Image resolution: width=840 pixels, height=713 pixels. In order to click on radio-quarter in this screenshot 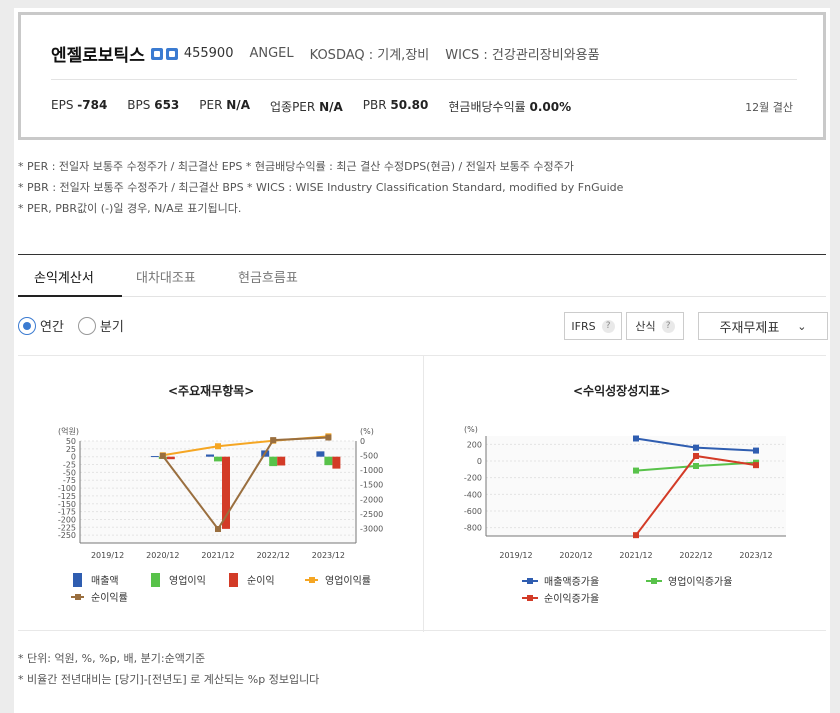, I will do `click(86, 325)`.